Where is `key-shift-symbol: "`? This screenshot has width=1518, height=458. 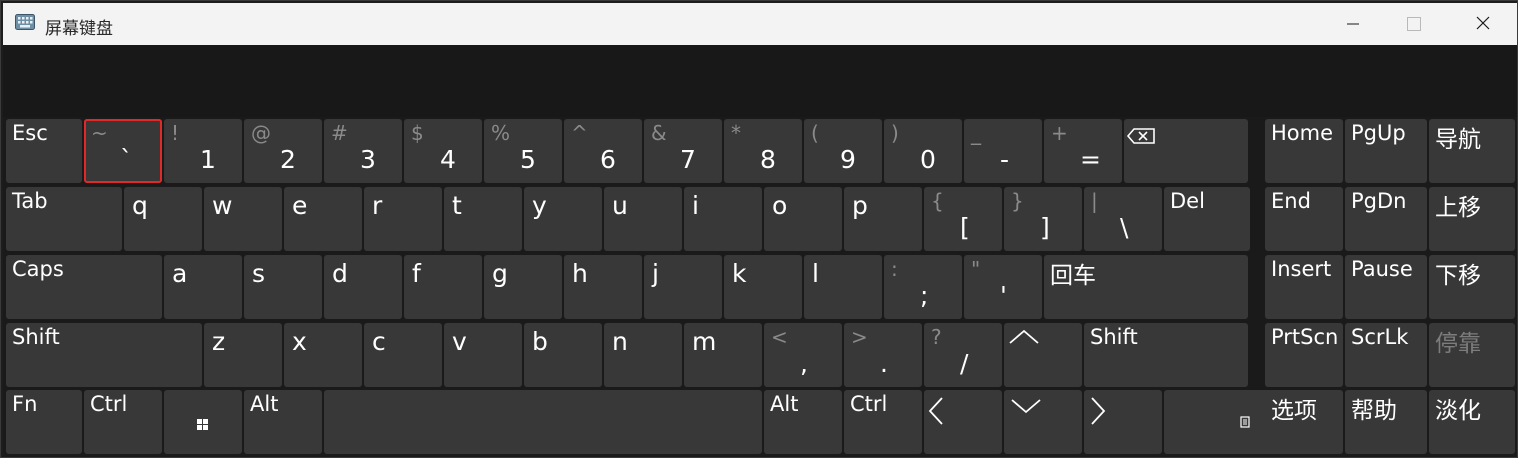 key-shift-symbol: " is located at coordinates (976, 269).